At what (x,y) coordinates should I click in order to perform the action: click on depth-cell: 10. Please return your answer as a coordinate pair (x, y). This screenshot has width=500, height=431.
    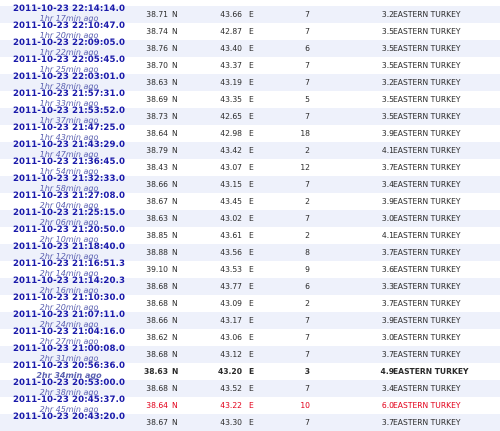
    Looking at the image, I should click on (305, 405).